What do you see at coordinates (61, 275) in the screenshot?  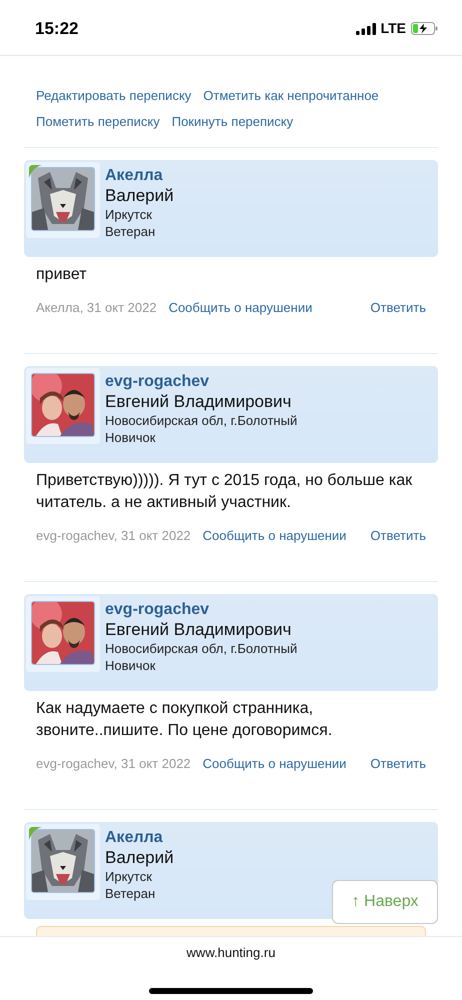 I see `message-text: привет` at bounding box center [61, 275].